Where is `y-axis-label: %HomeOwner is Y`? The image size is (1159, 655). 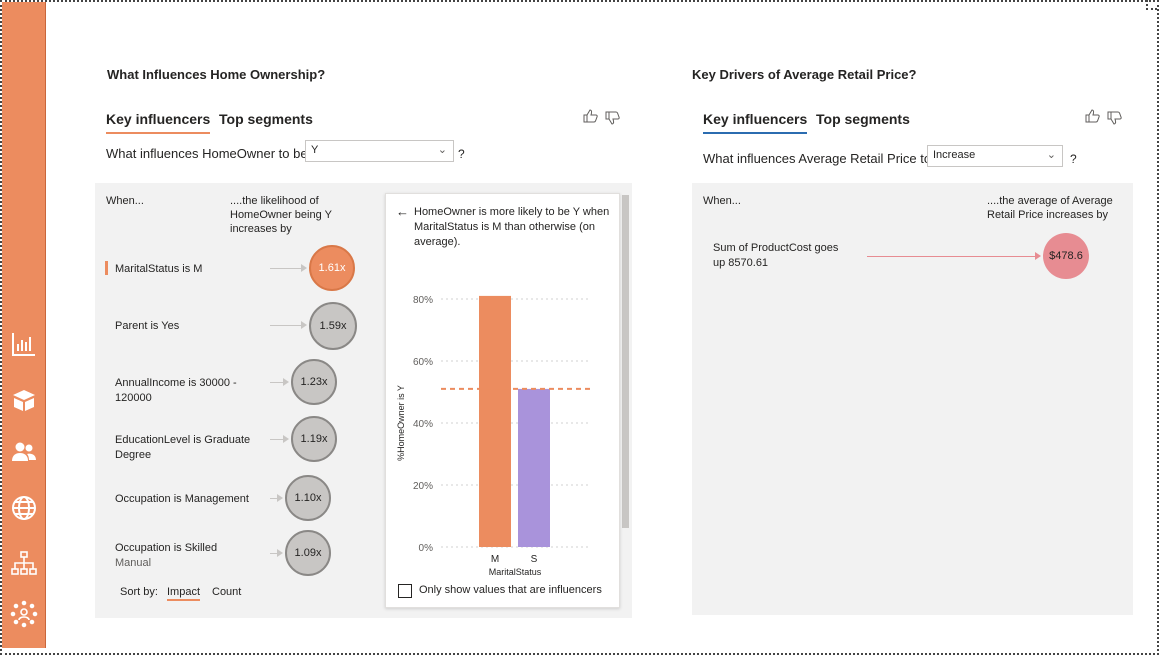 y-axis-label: %HomeOwner is Y is located at coordinates (401, 423).